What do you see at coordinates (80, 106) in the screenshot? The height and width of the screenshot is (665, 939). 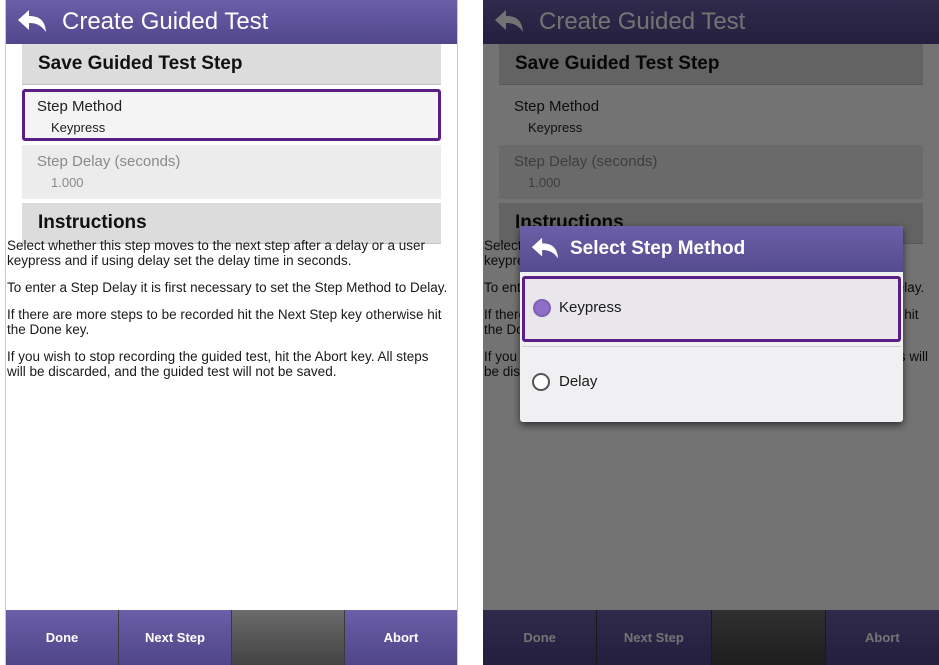 I see `step-method-label: Step Method` at bounding box center [80, 106].